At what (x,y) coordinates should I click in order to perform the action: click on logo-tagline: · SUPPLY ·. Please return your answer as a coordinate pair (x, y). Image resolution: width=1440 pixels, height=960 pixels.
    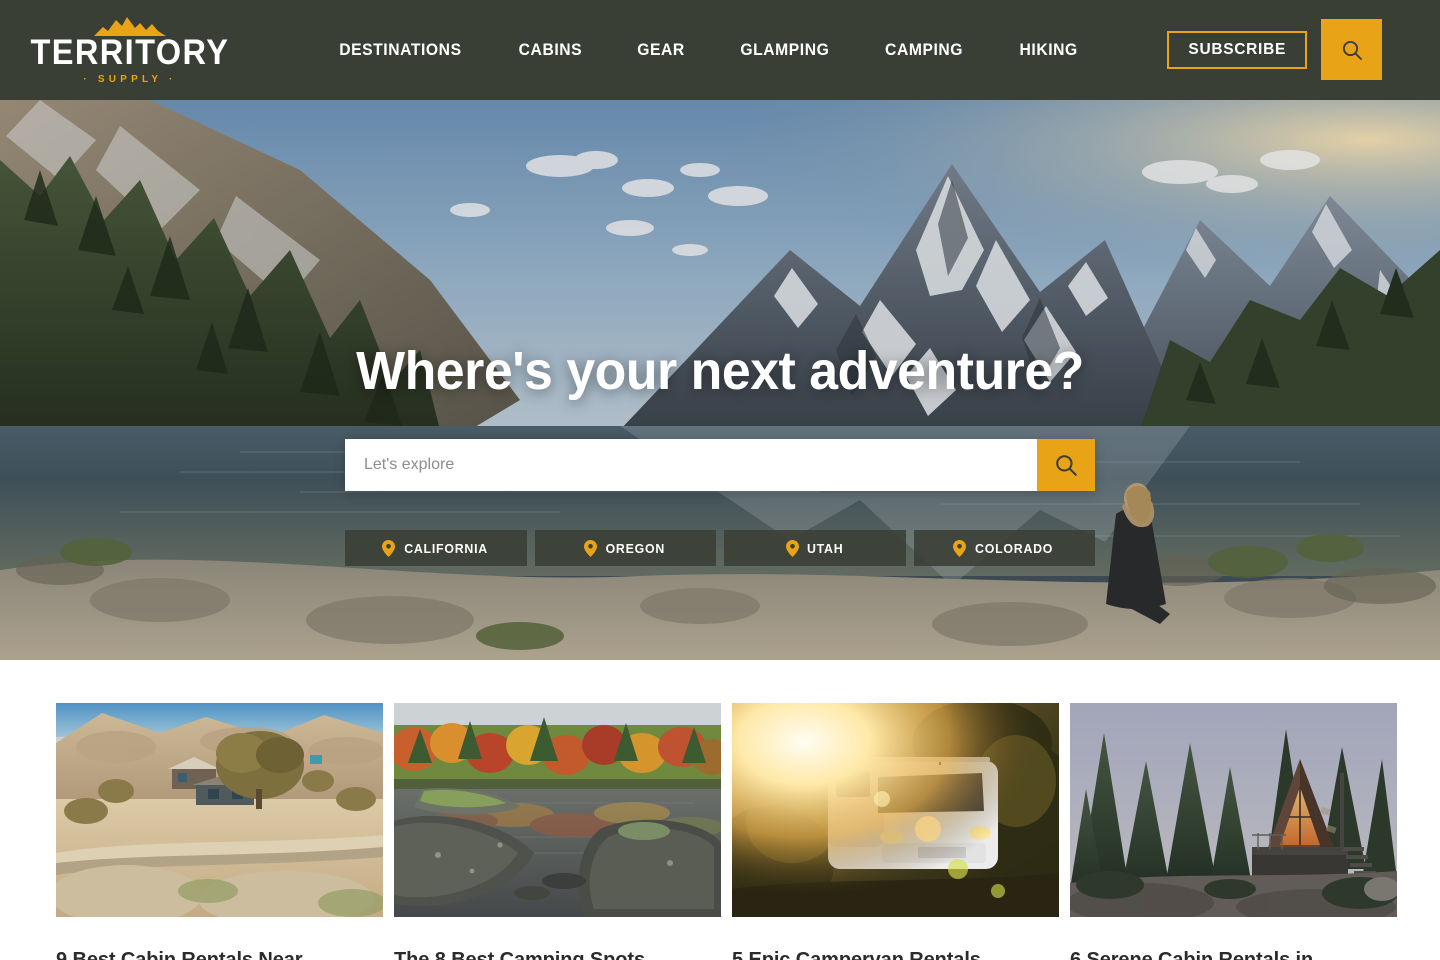
    Looking at the image, I should click on (130, 79).